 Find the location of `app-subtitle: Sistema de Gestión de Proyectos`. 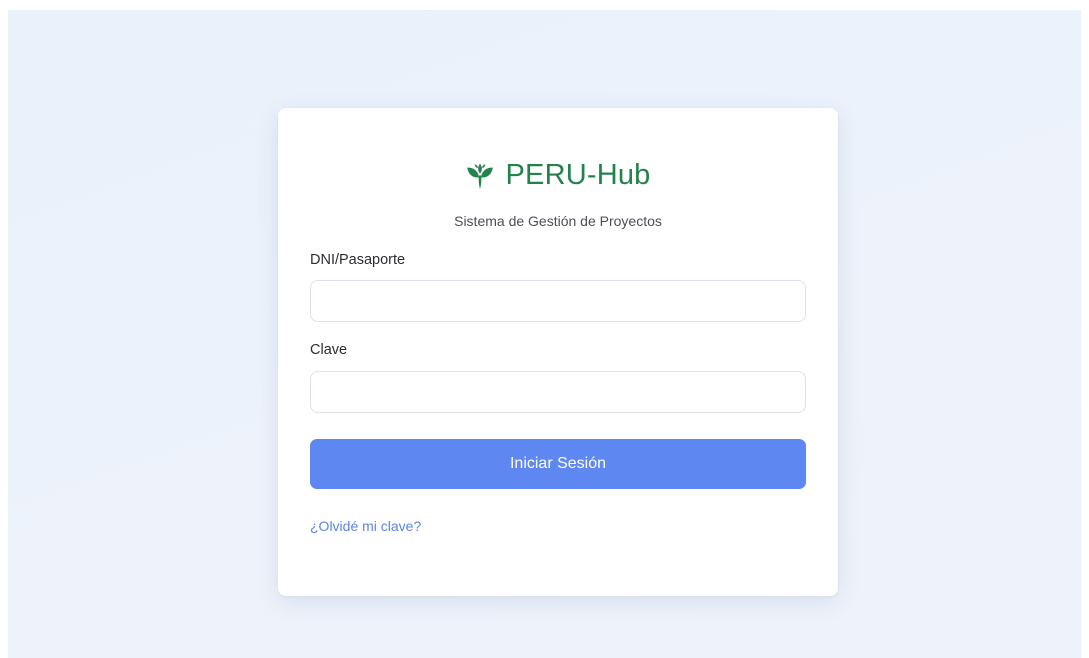

app-subtitle: Sistema de Gestión de Proyectos is located at coordinates (558, 221).